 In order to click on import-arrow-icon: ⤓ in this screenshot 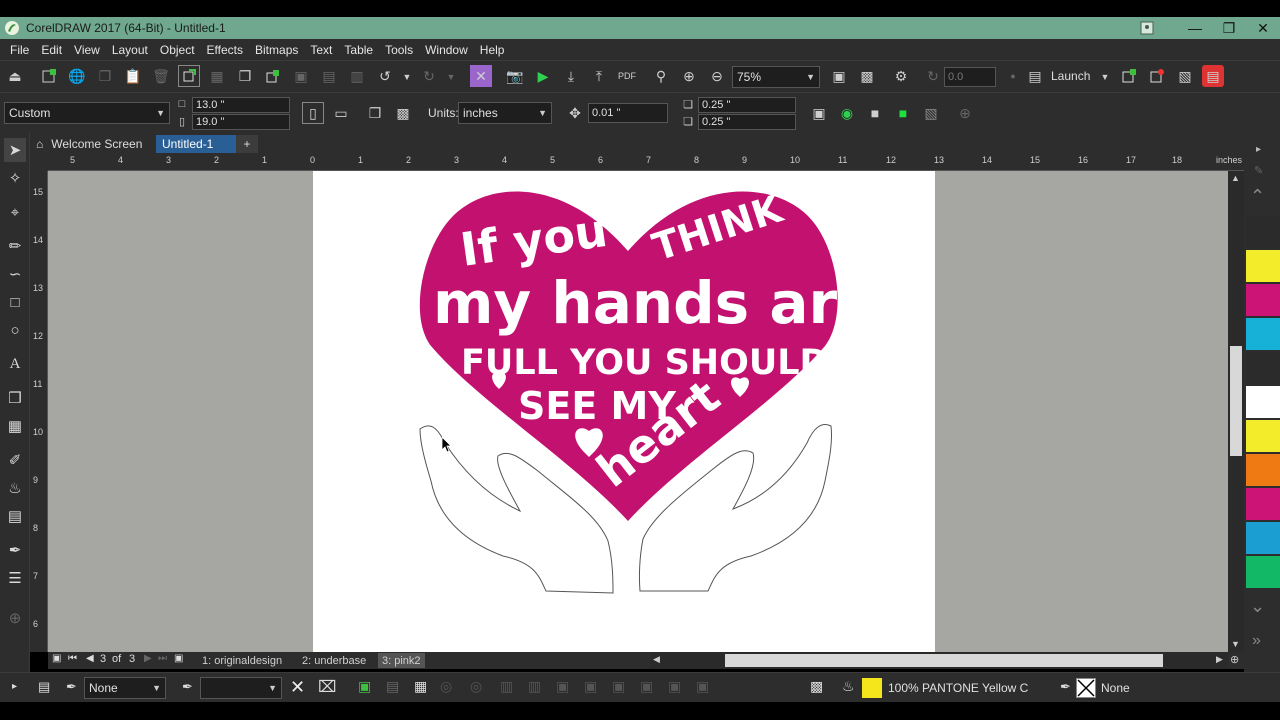, I will do `click(571, 76)`.